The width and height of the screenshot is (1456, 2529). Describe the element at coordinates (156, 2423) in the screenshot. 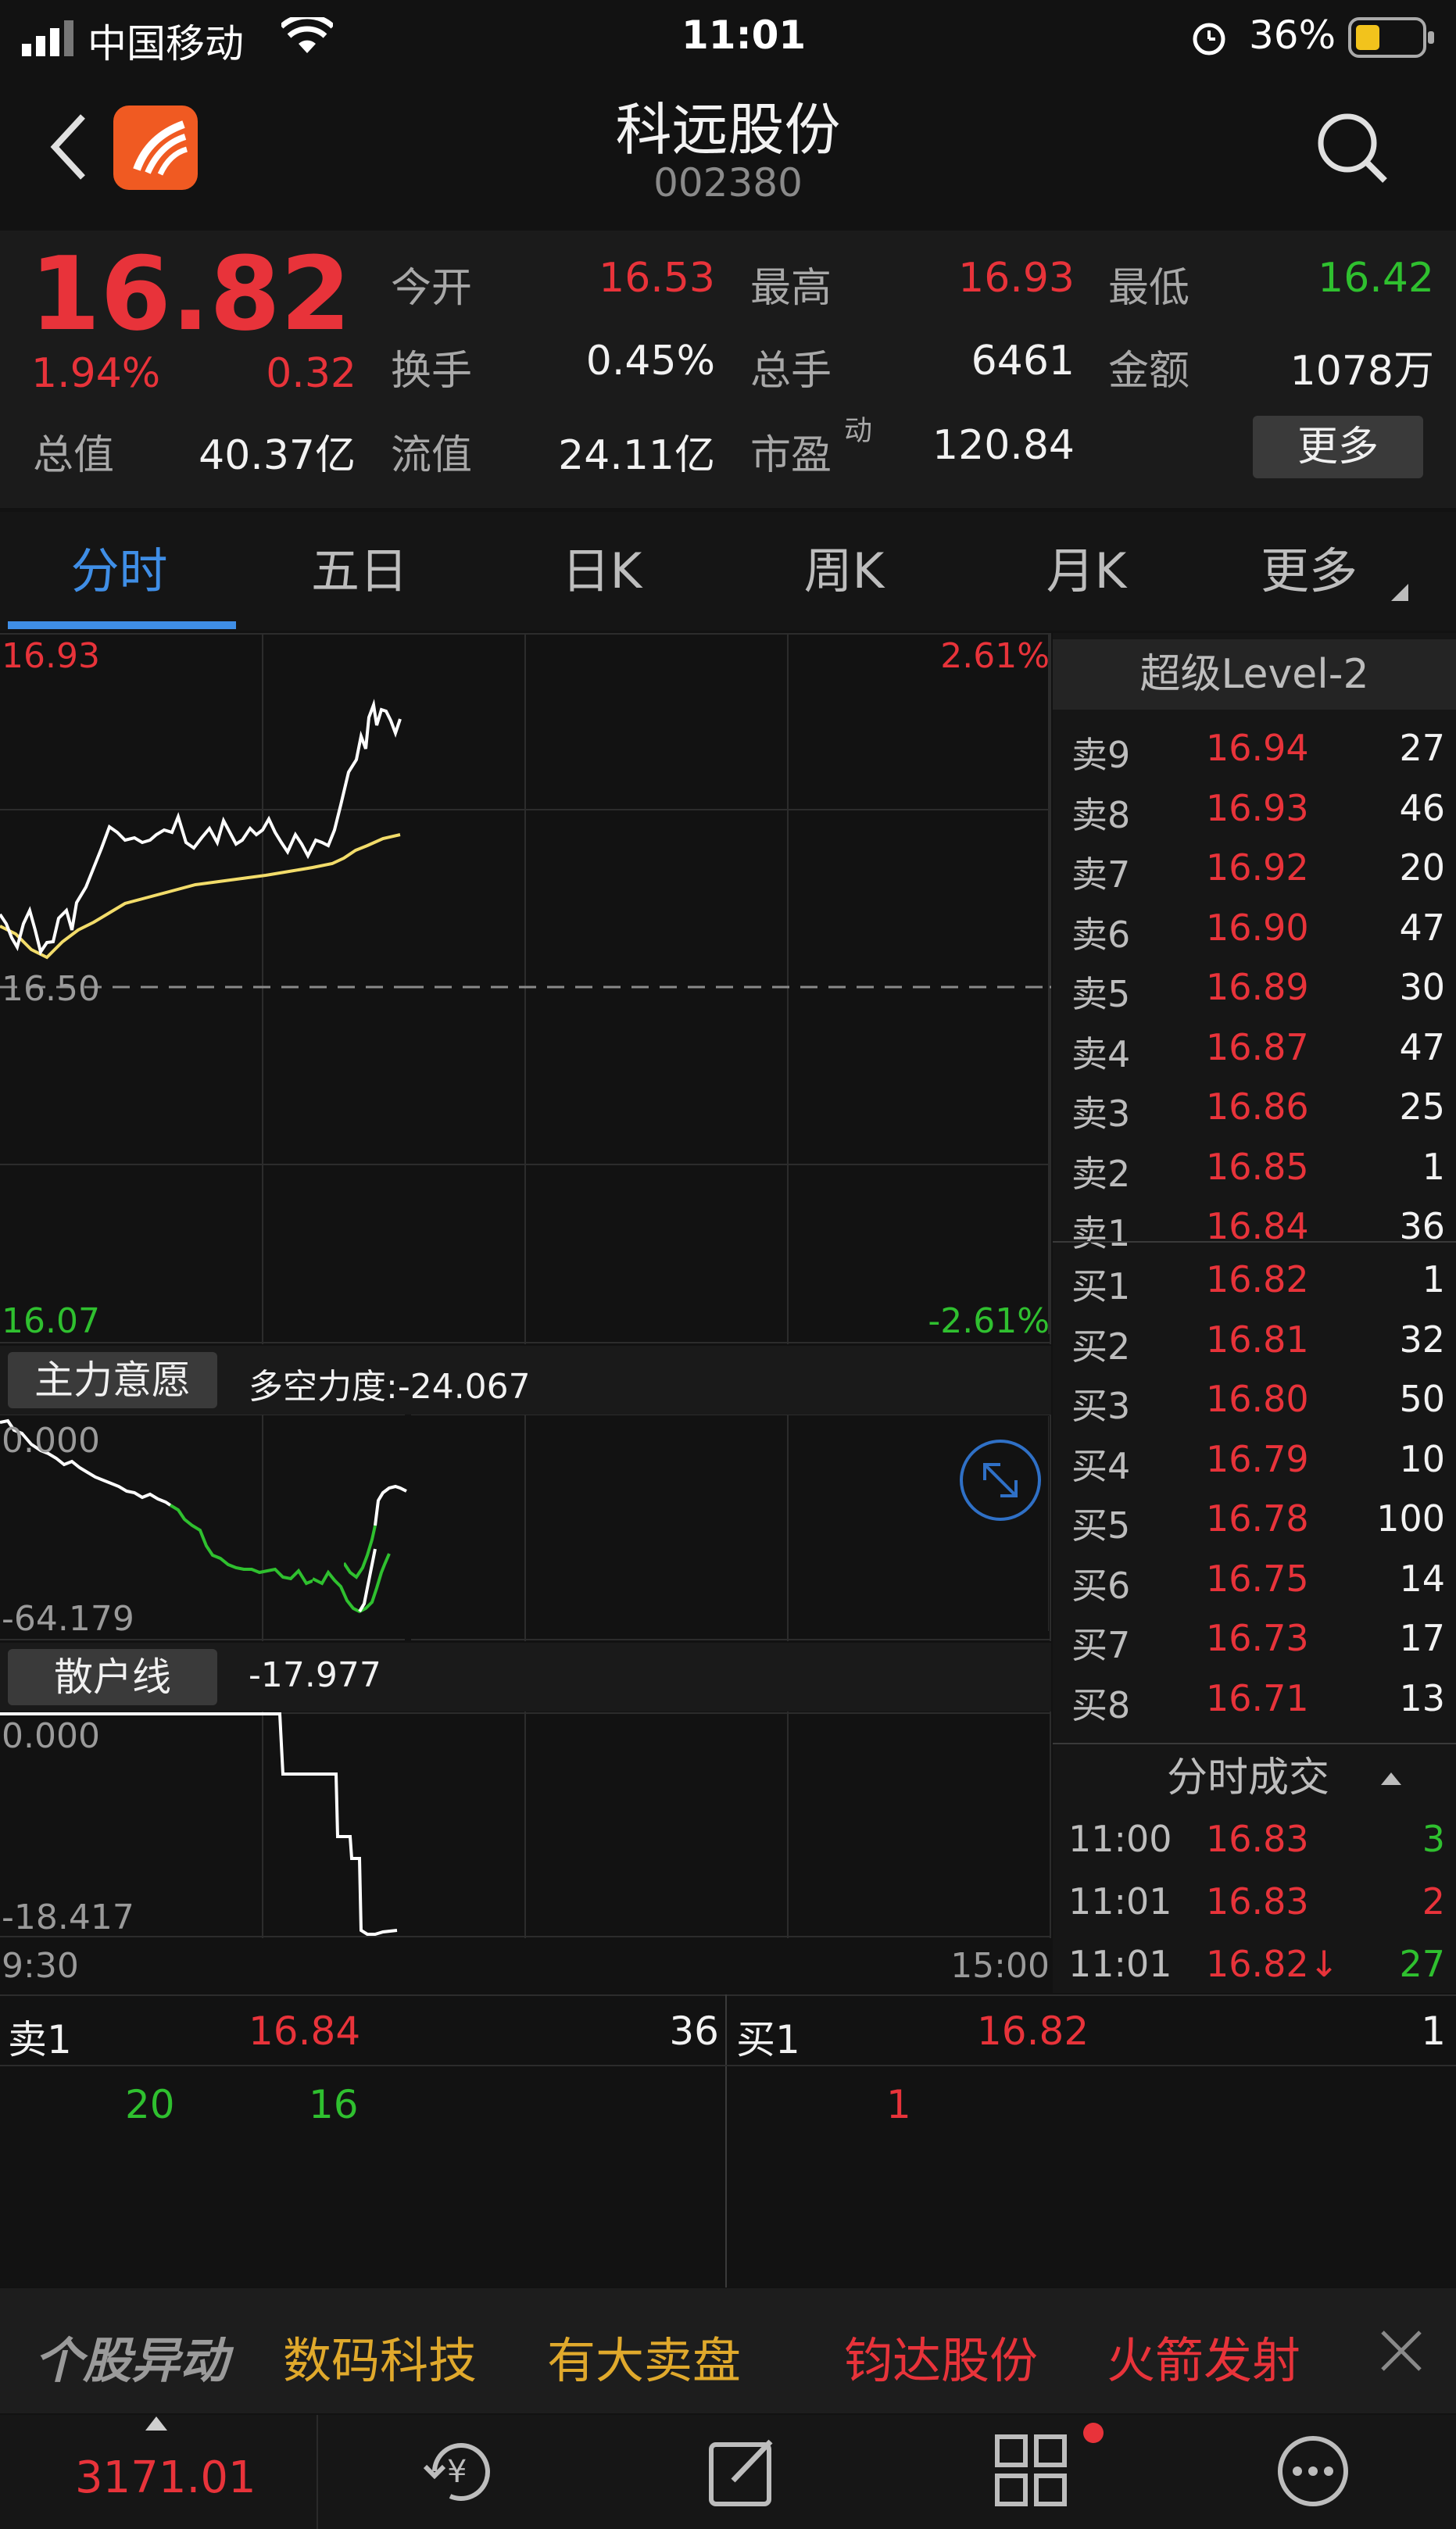

I see `index-up-icon` at that location.